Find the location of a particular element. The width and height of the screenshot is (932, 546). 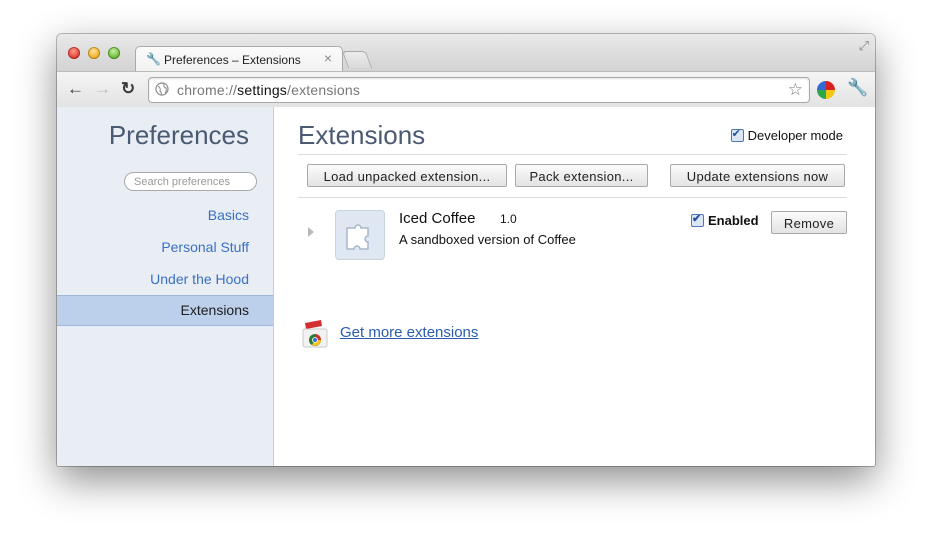

back-icon: ← is located at coordinates (75, 89).